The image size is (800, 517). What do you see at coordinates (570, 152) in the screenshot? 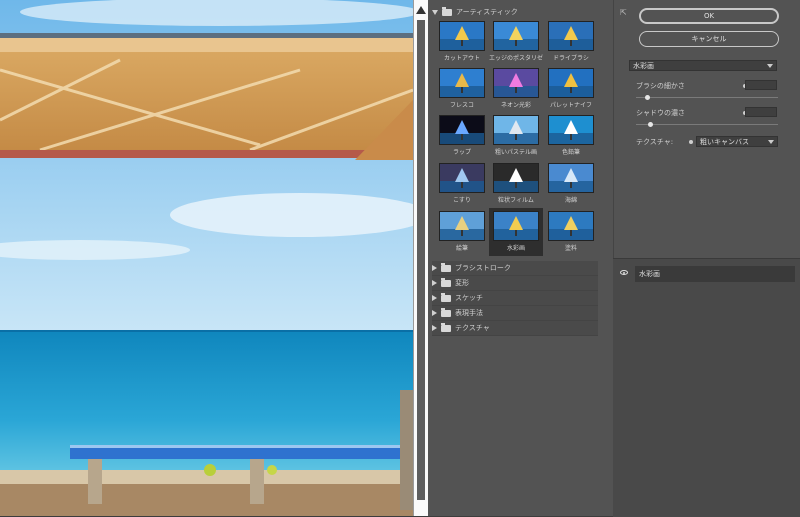
I see `filter-thumb-label: 色鉛筆` at bounding box center [570, 152].